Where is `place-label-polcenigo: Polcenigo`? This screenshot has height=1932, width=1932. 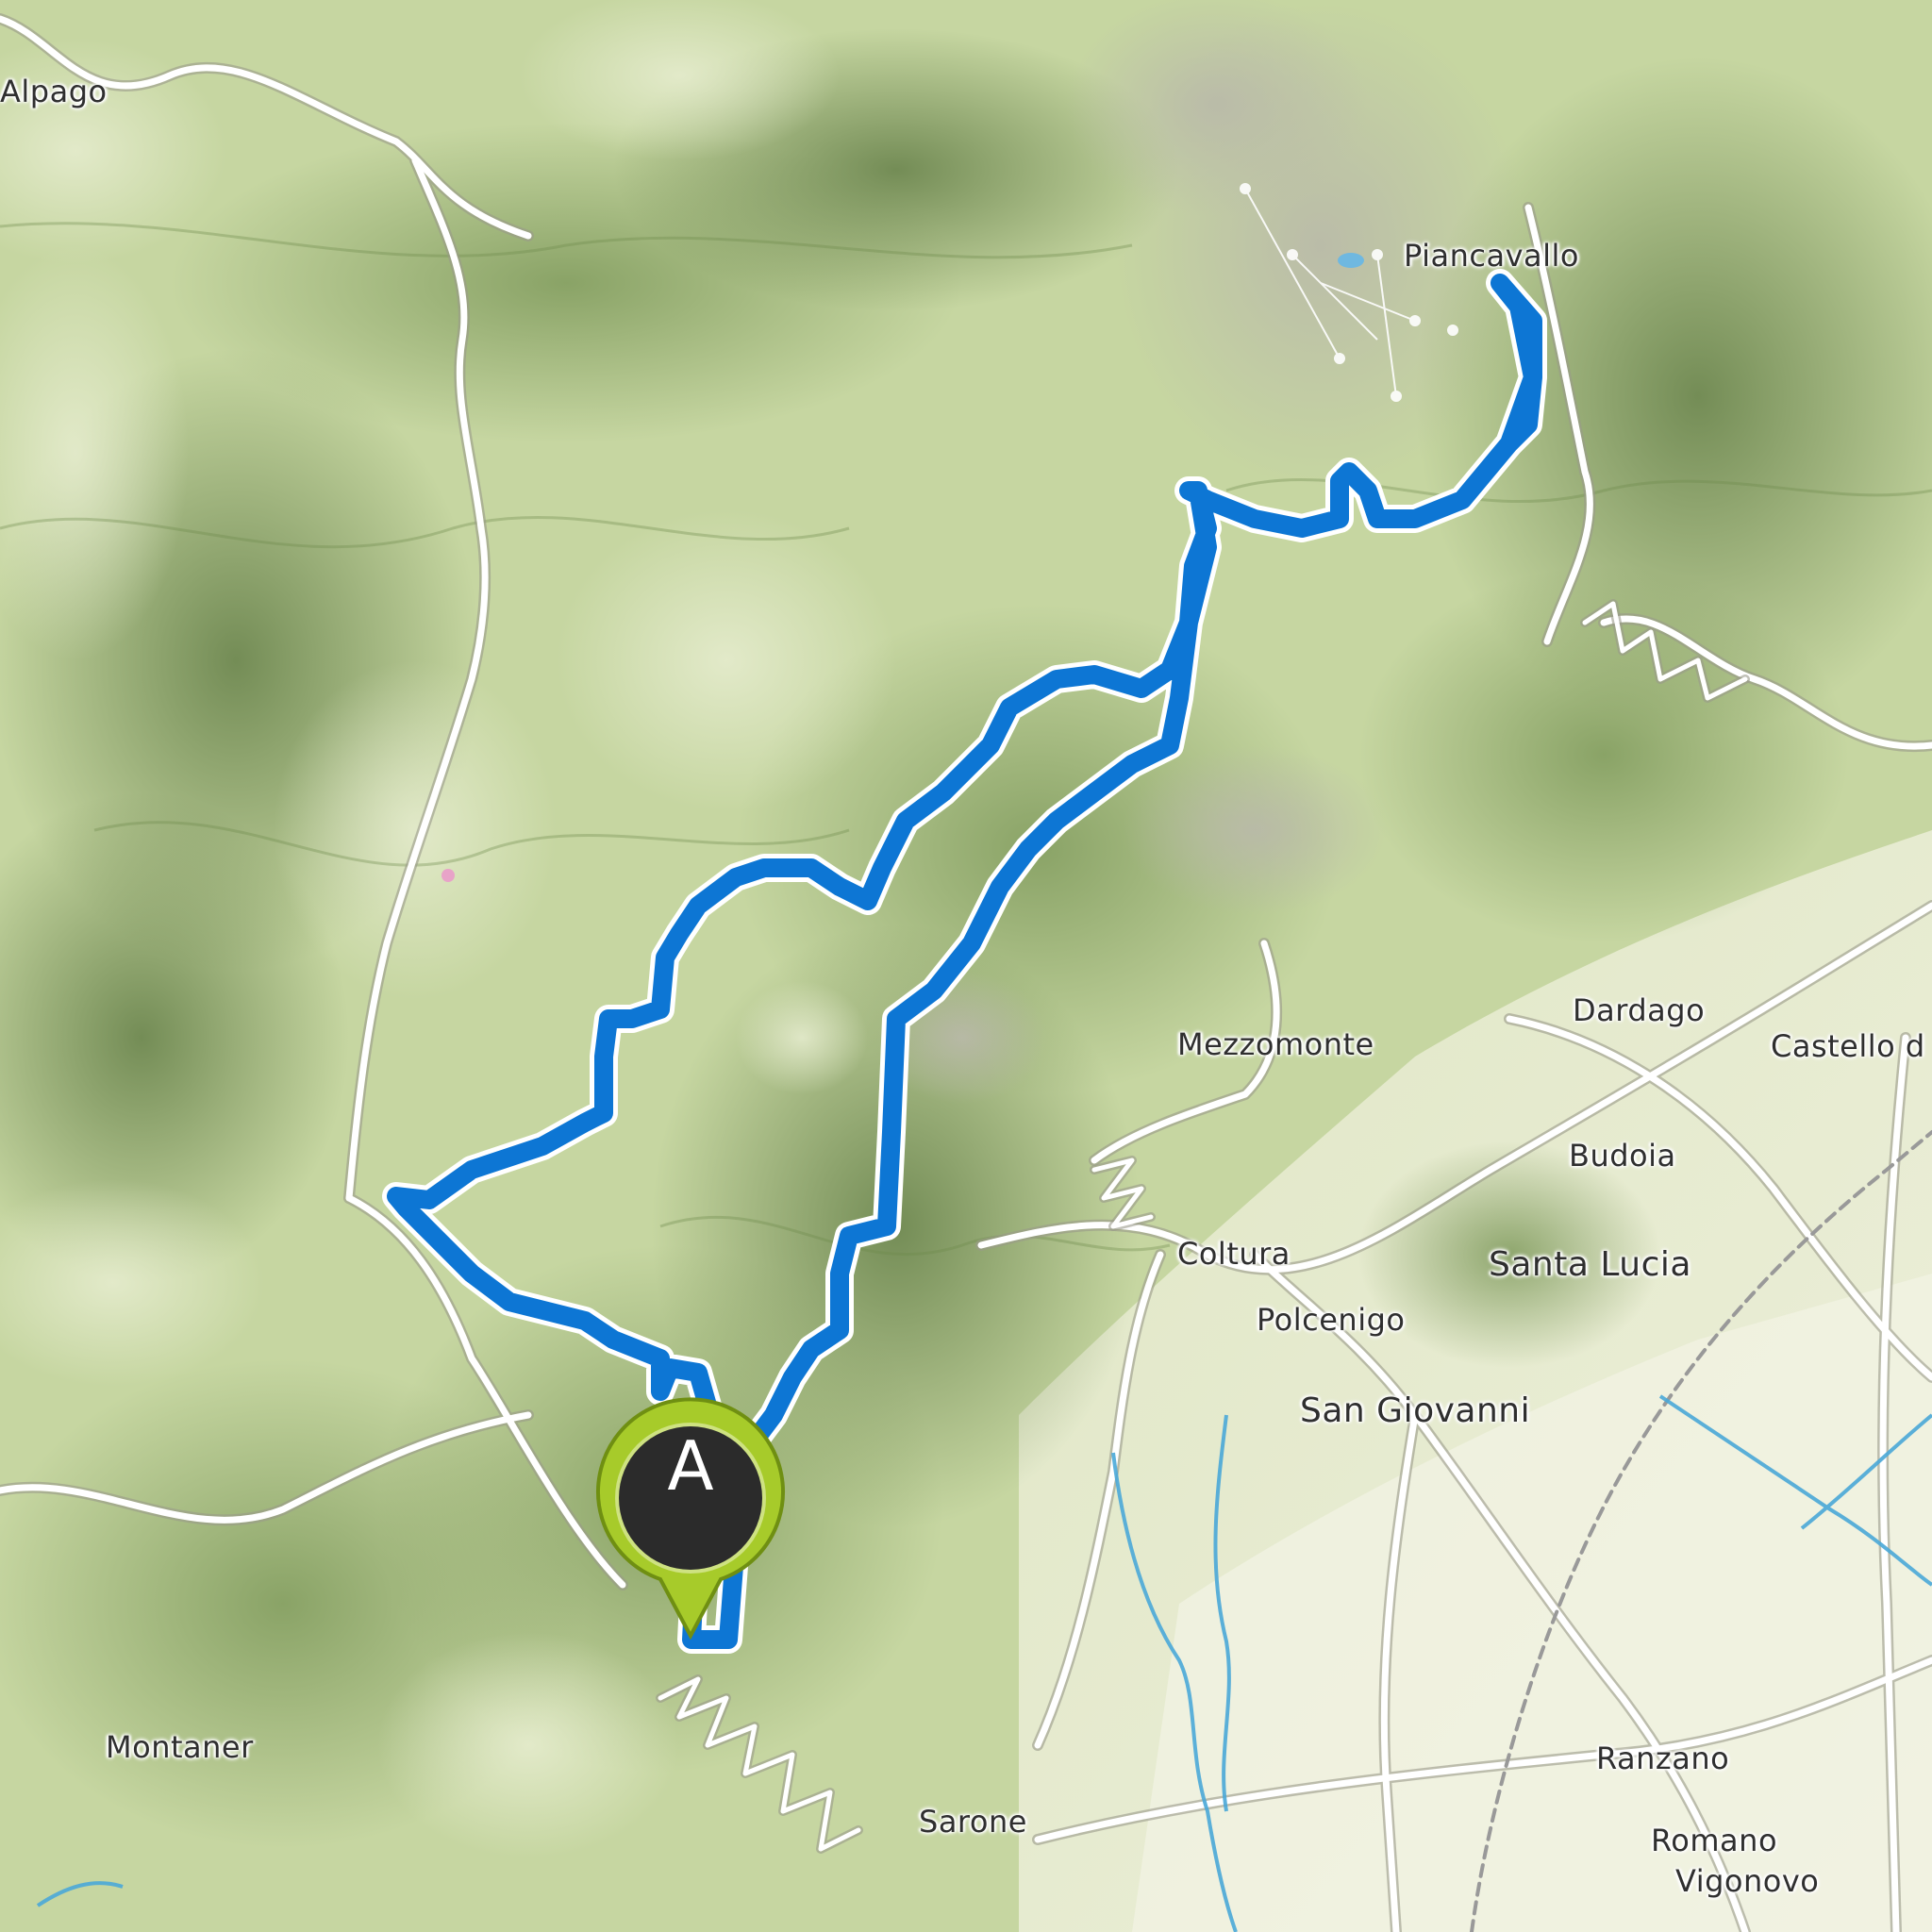
place-label-polcenigo: Polcenigo is located at coordinates (1331, 1320).